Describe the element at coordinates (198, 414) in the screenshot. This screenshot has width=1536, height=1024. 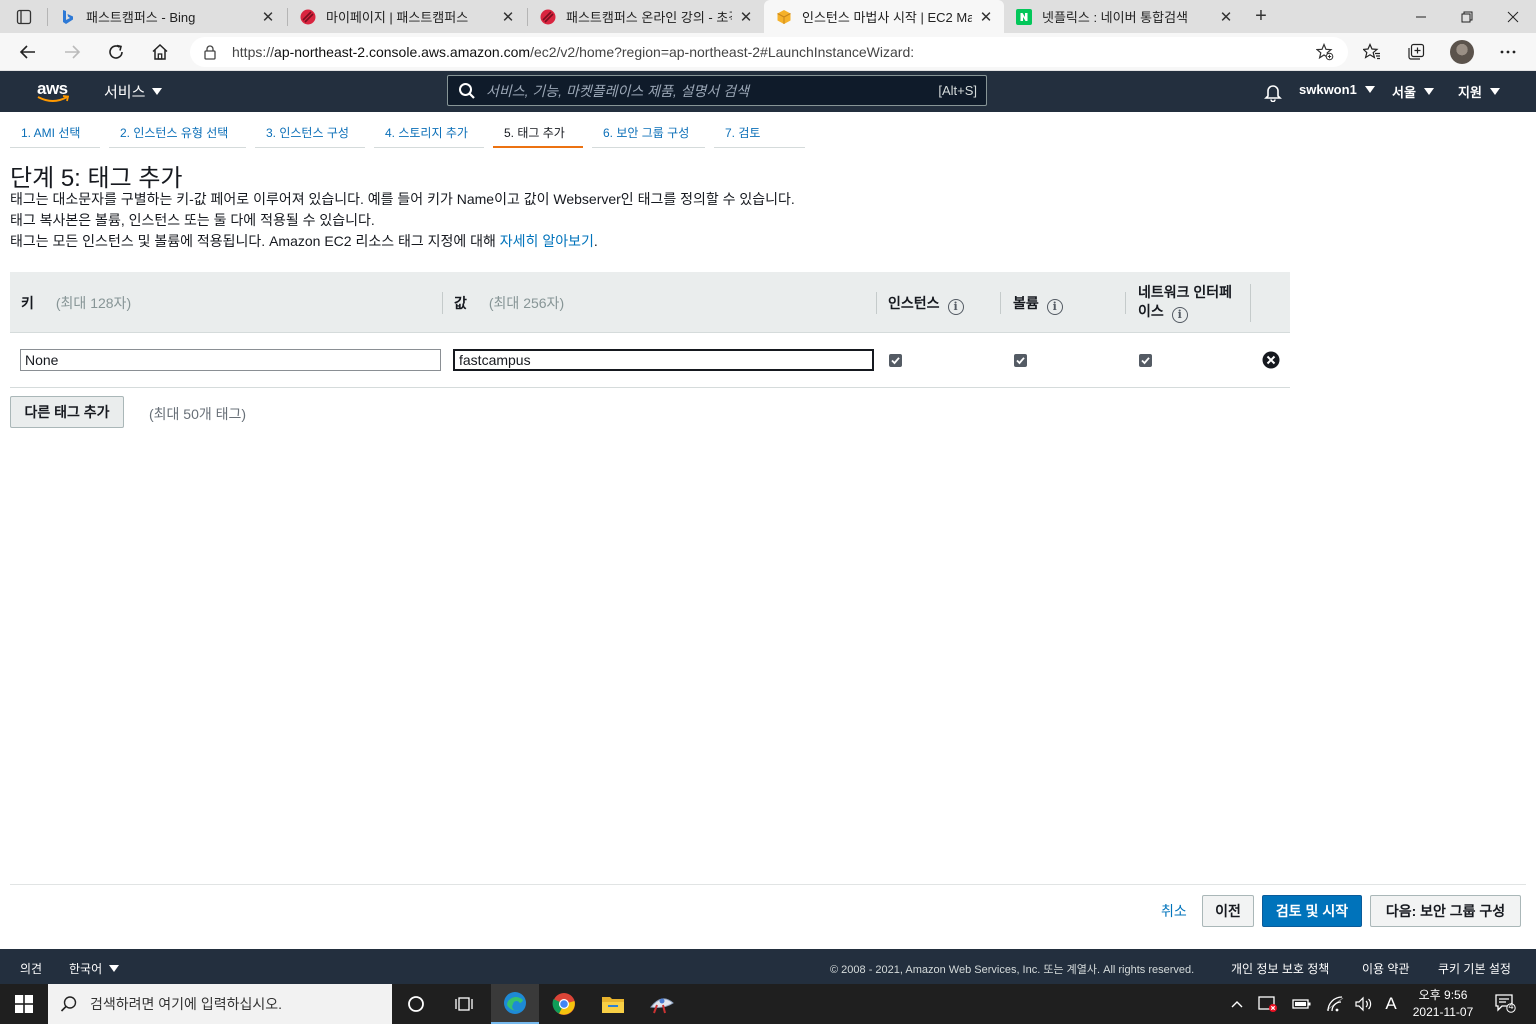
I see `add-tag-hint: (최대 50개 태그)` at that location.